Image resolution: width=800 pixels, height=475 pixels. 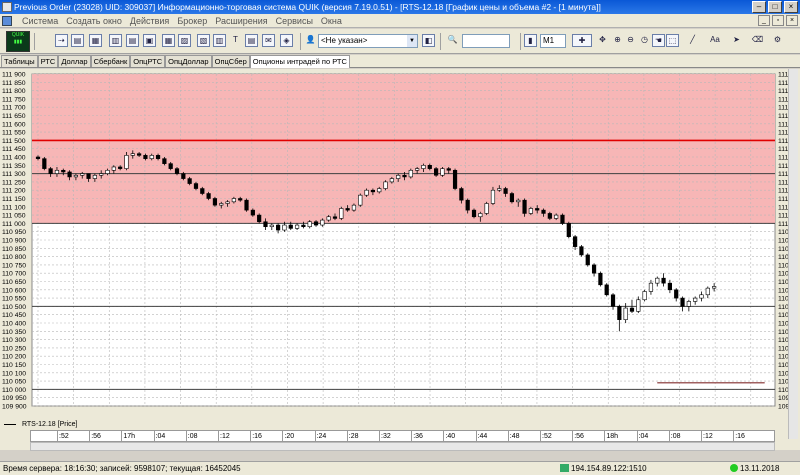 What do you see at coordinates (582, 40) in the screenshot?
I see `crosshair-icon: ✚` at bounding box center [582, 40].